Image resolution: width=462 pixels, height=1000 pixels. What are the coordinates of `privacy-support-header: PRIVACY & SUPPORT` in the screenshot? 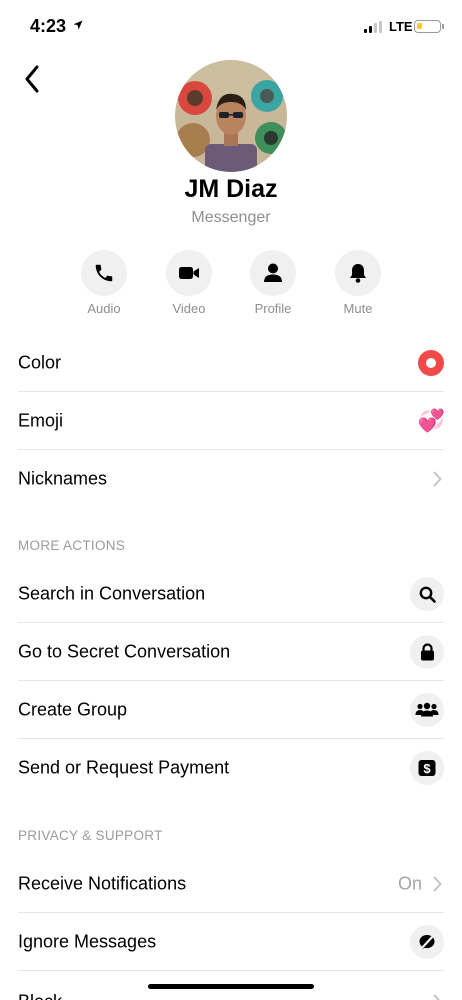 It's located at (90, 835).